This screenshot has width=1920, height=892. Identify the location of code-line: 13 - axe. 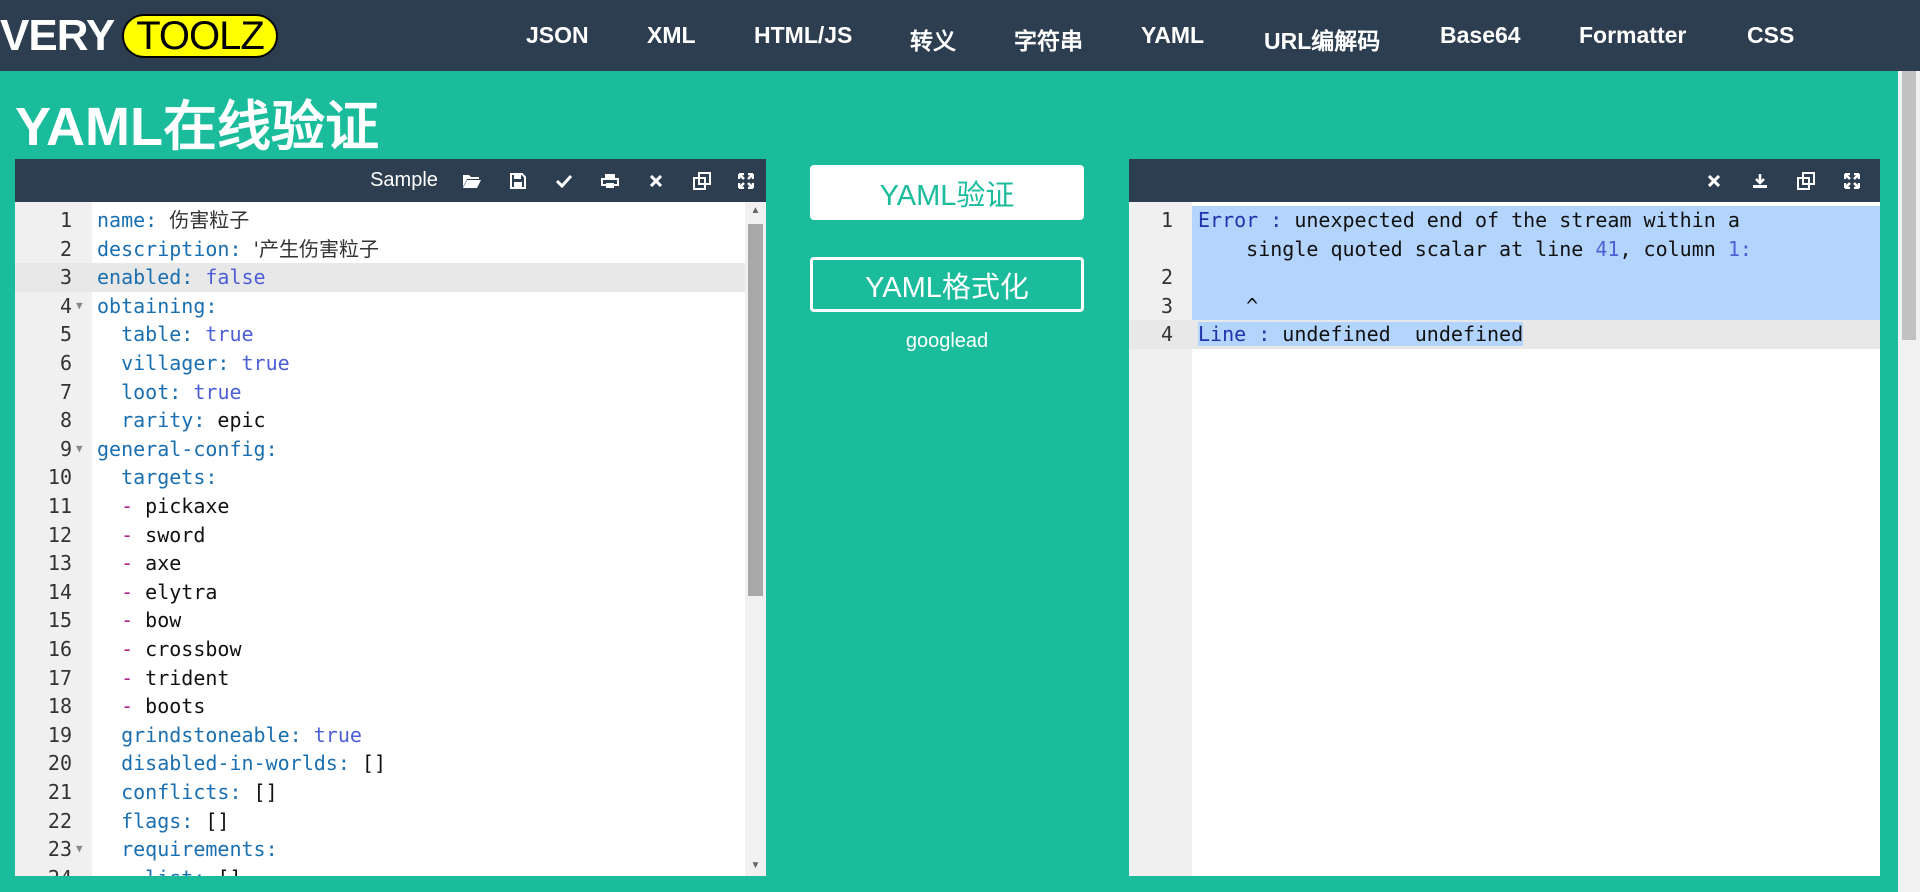
(380, 563).